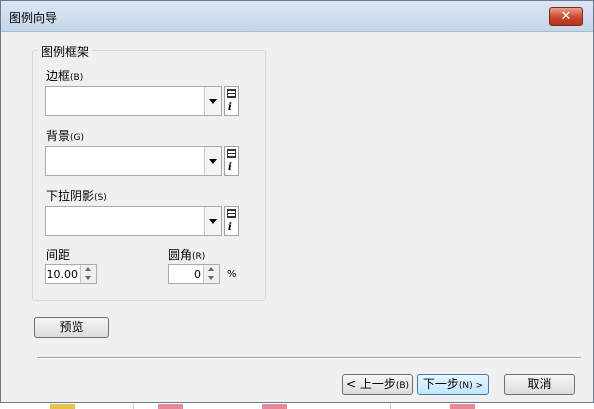 This screenshot has height=409, width=594. What do you see at coordinates (231, 101) in the screenshot?
I see `border-style-button: i` at bounding box center [231, 101].